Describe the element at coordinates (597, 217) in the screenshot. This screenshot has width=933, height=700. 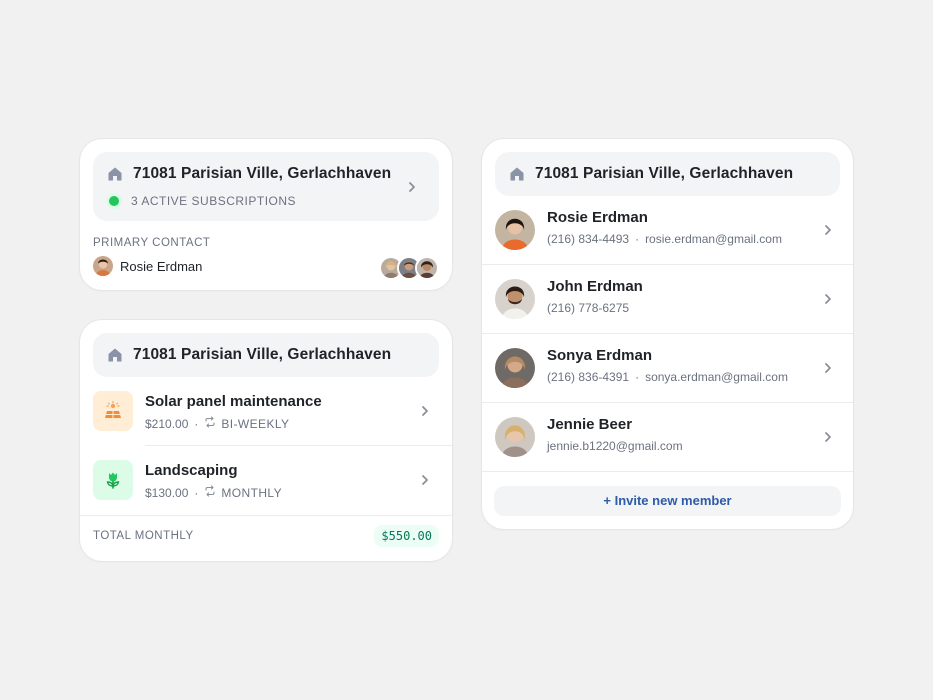
I see `member-name: Rosie Erdman` at that location.